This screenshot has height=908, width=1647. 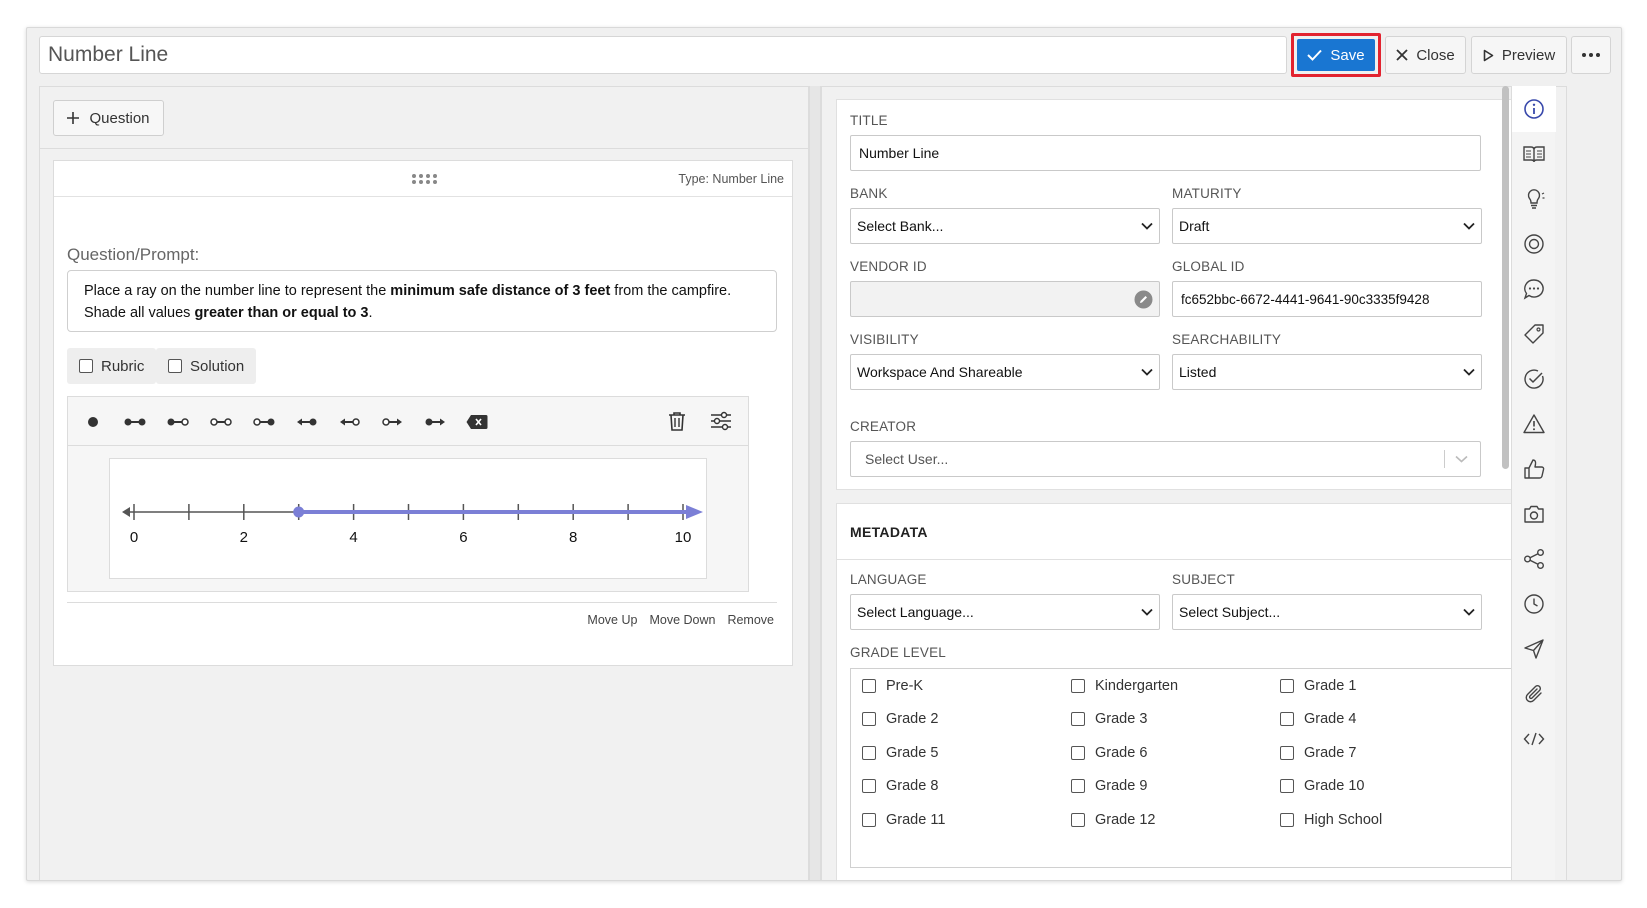 I want to click on scrollbar-thumb, so click(x=1505, y=277).